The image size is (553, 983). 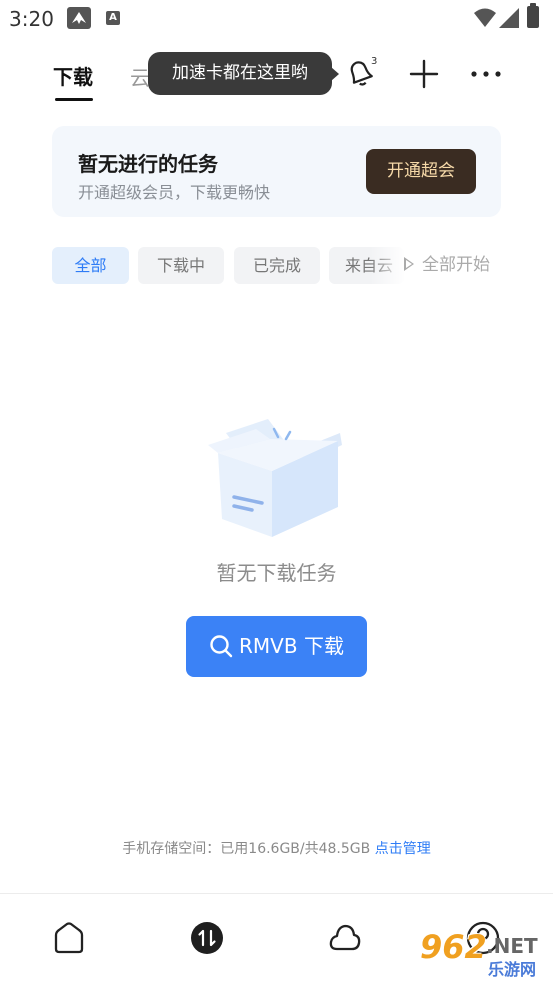 I want to click on storage-usage-text: 手机存储空间：已用16.6GB/共48.5GB, so click(x=246, y=849).